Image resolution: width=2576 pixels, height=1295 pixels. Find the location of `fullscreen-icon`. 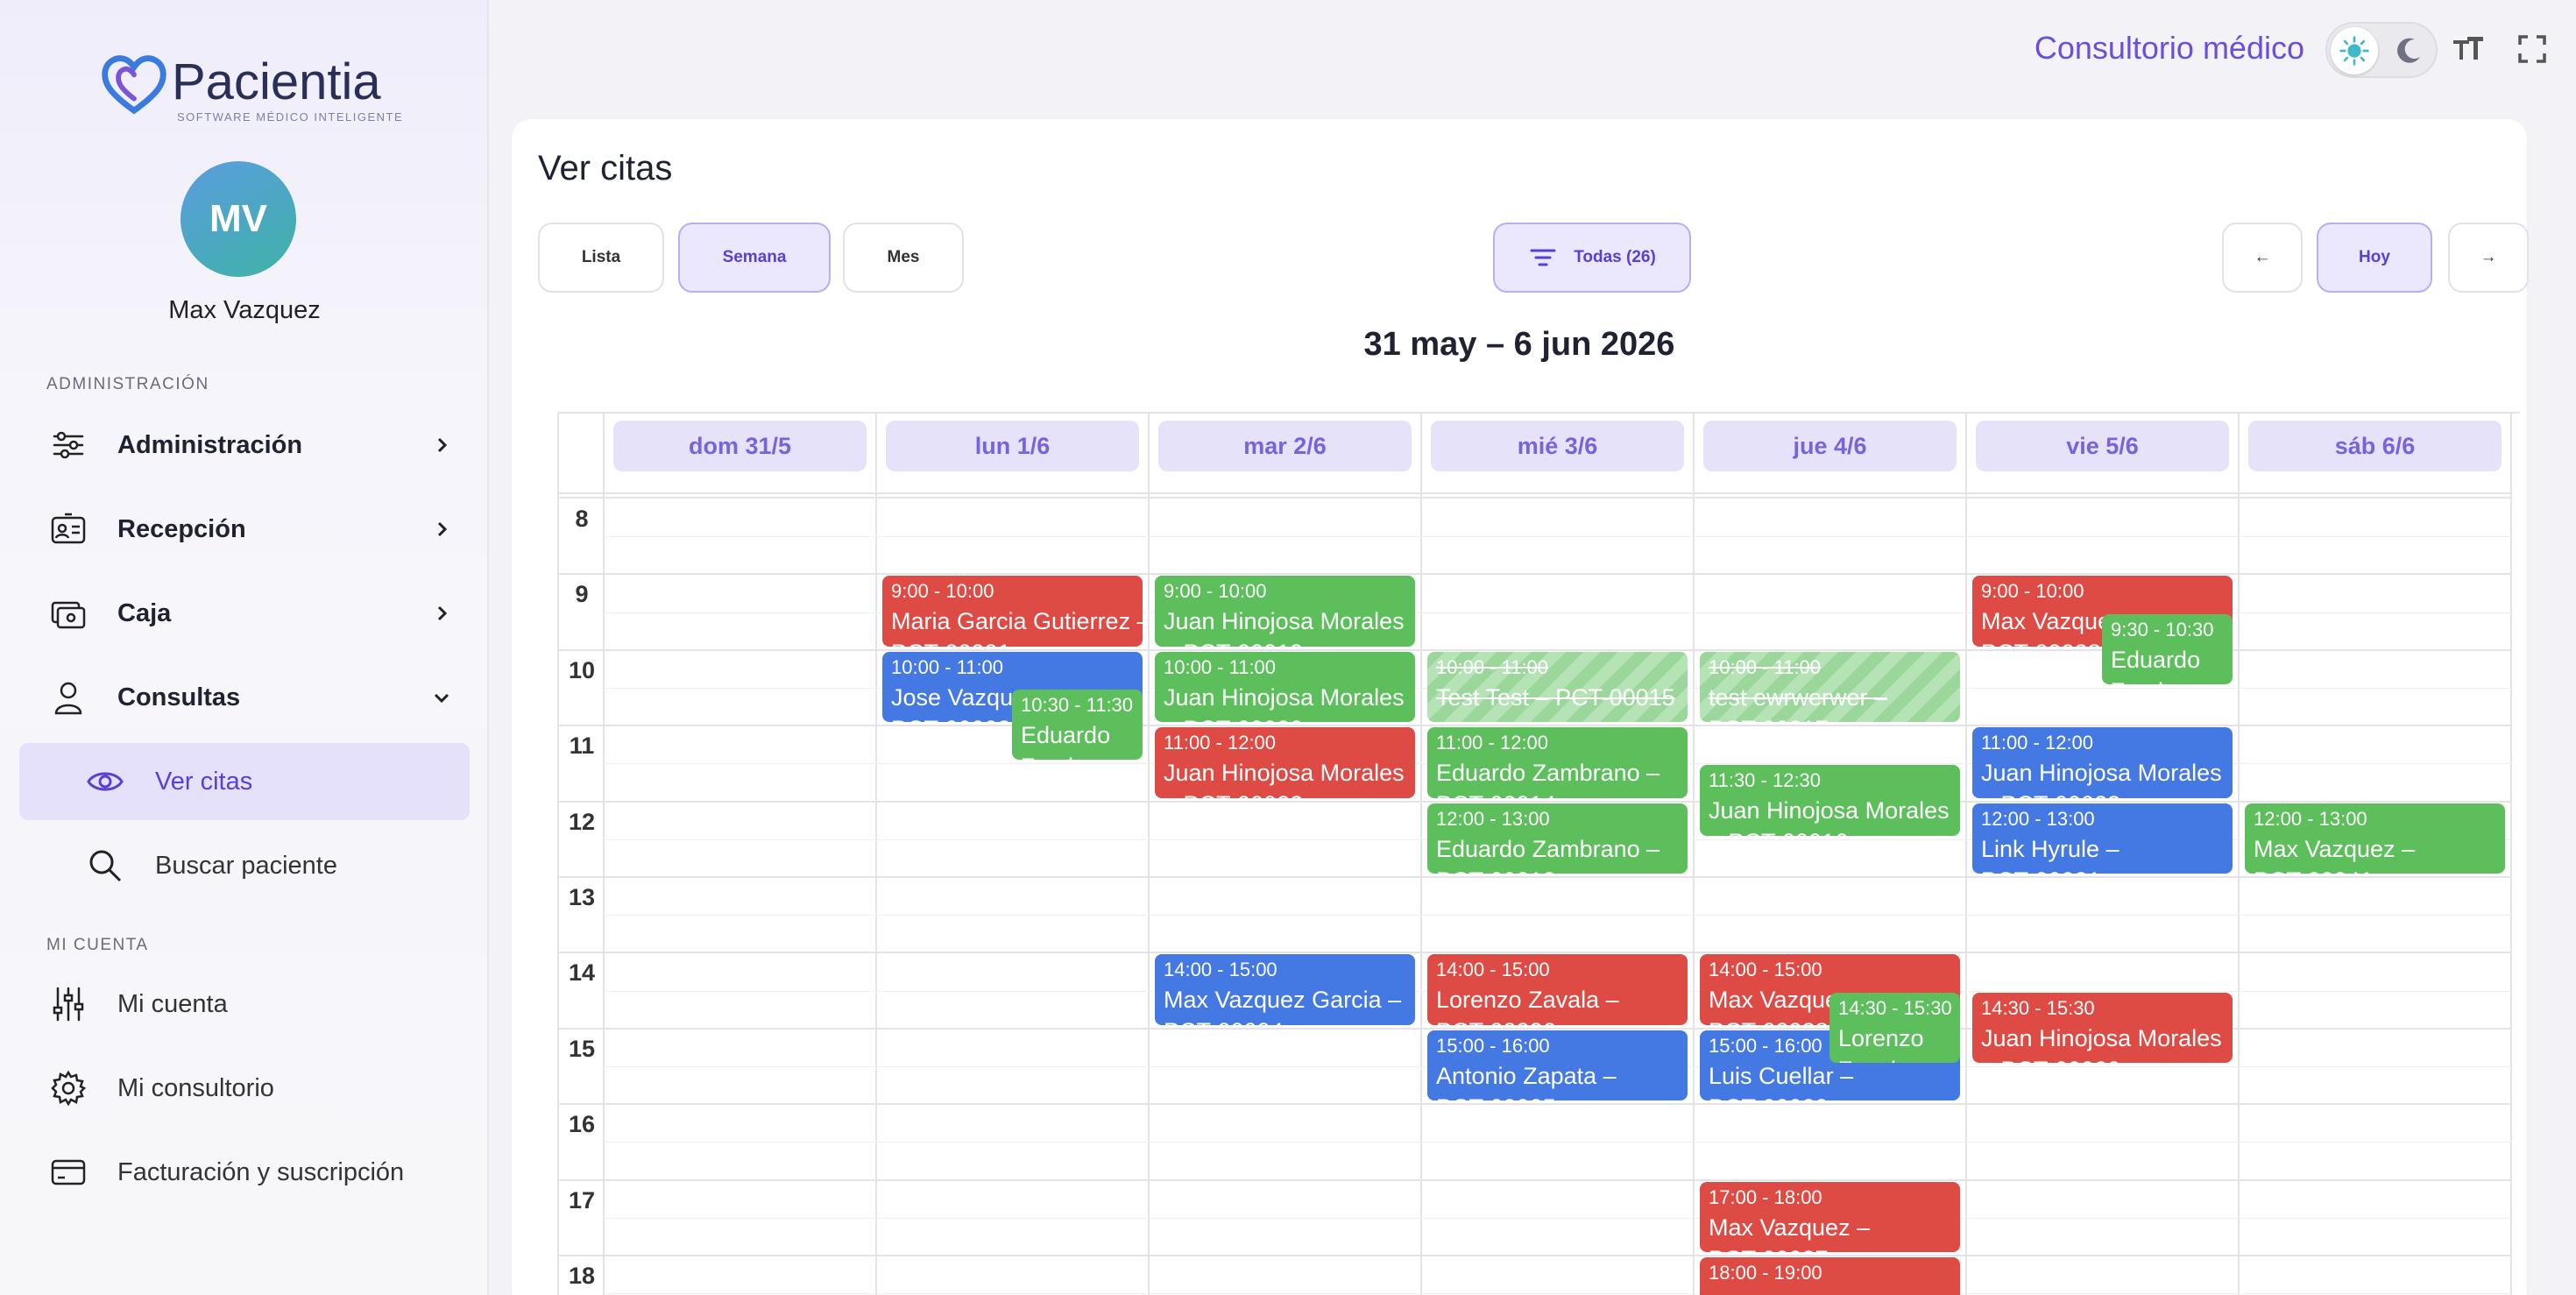

fullscreen-icon is located at coordinates (2532, 49).